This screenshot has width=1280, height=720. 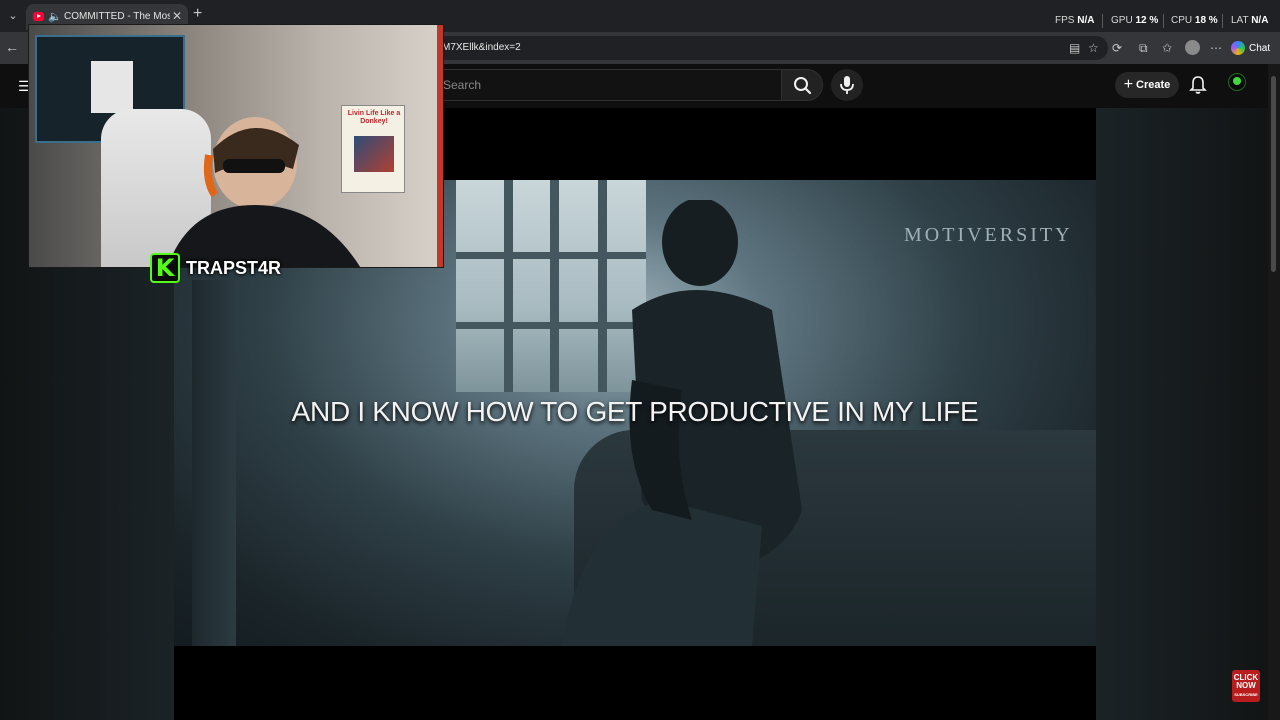 I want to click on profile-avatar-icon, so click(x=1192, y=47).